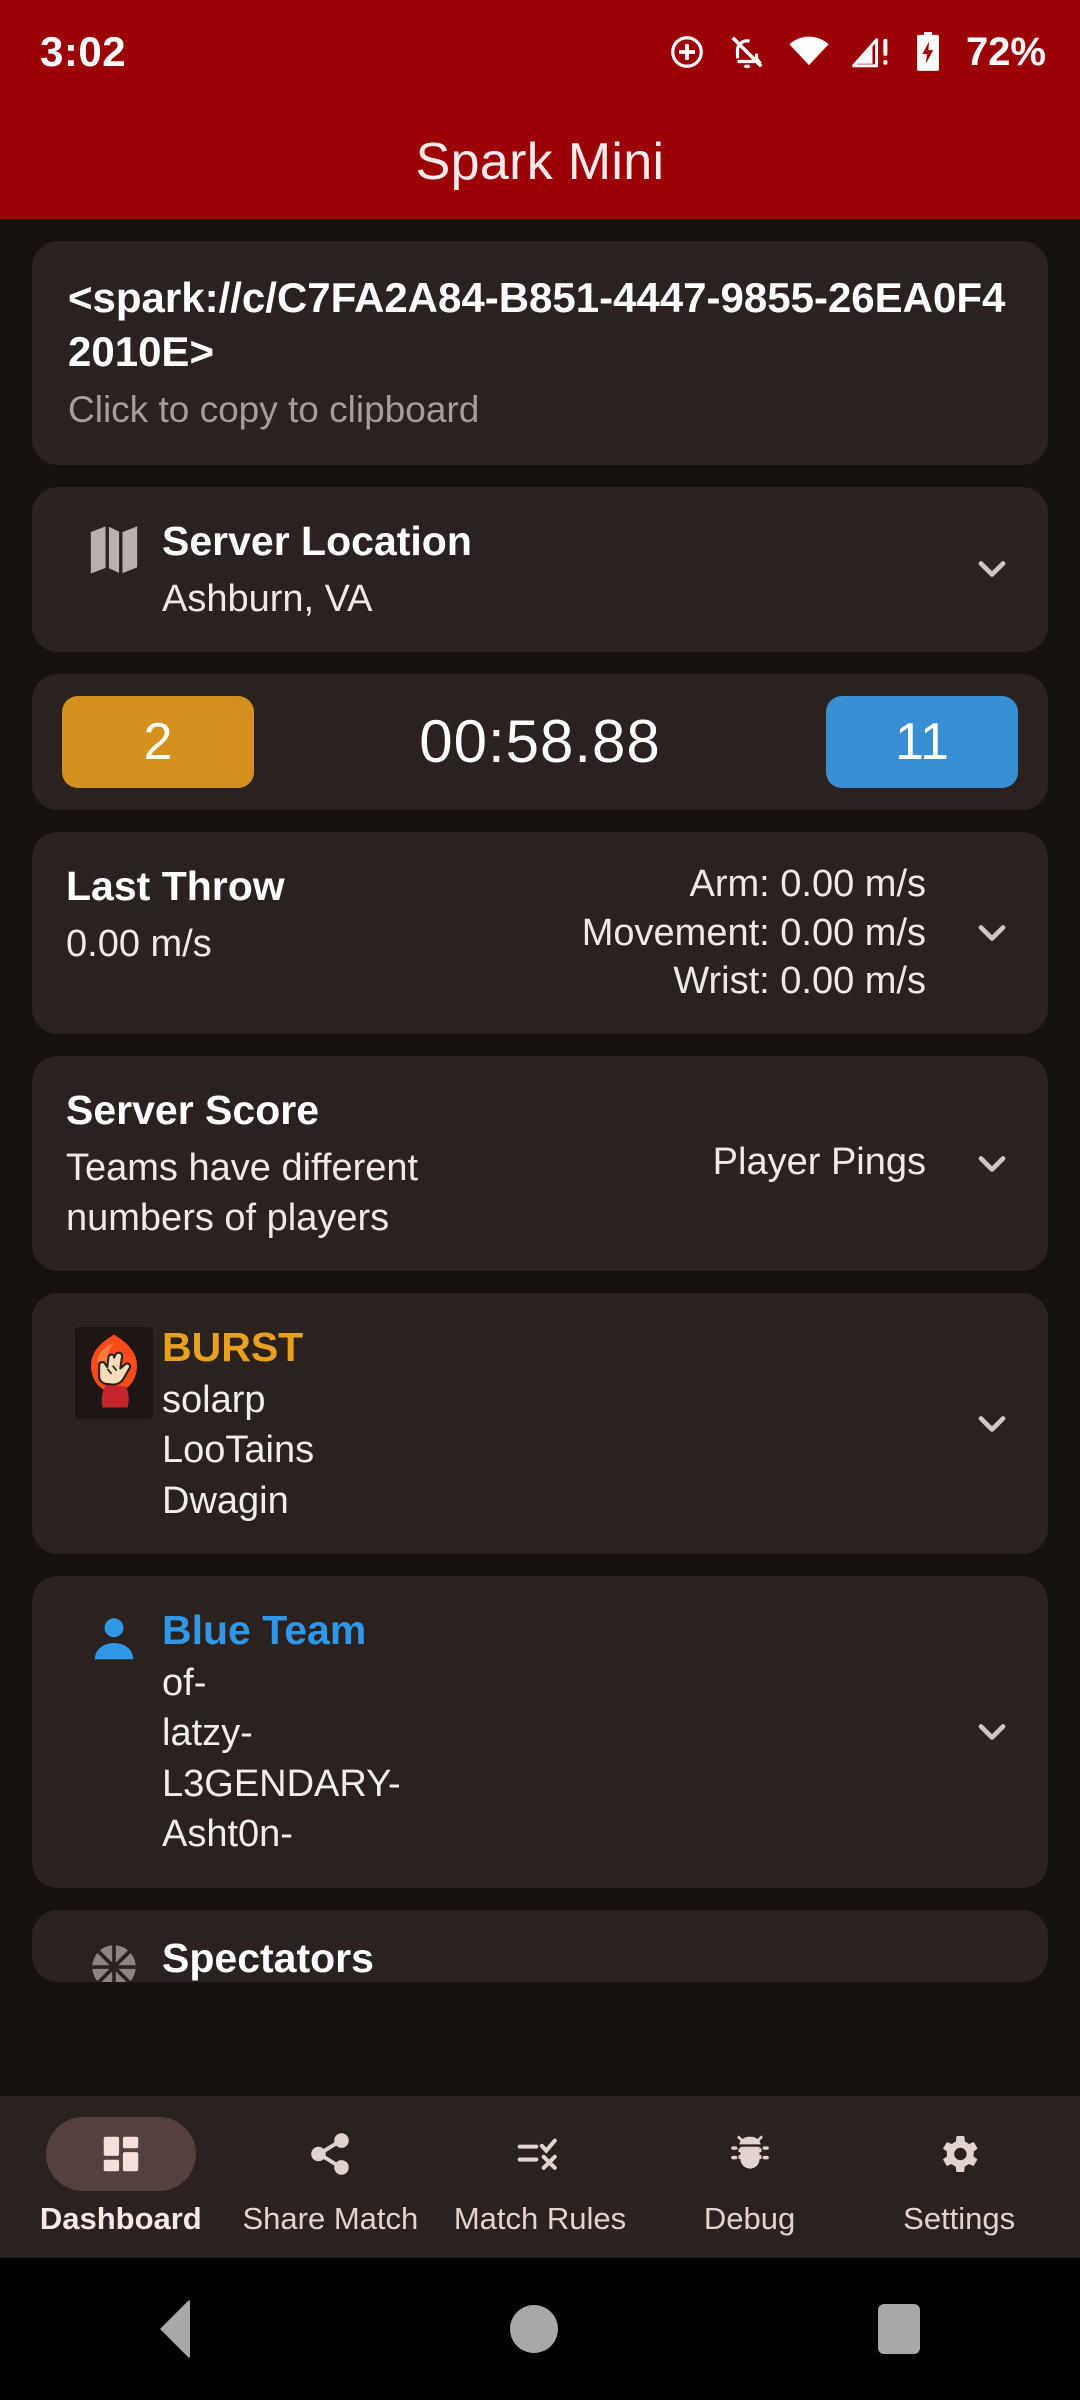  I want to click on orange-team-score: 2, so click(158, 741).